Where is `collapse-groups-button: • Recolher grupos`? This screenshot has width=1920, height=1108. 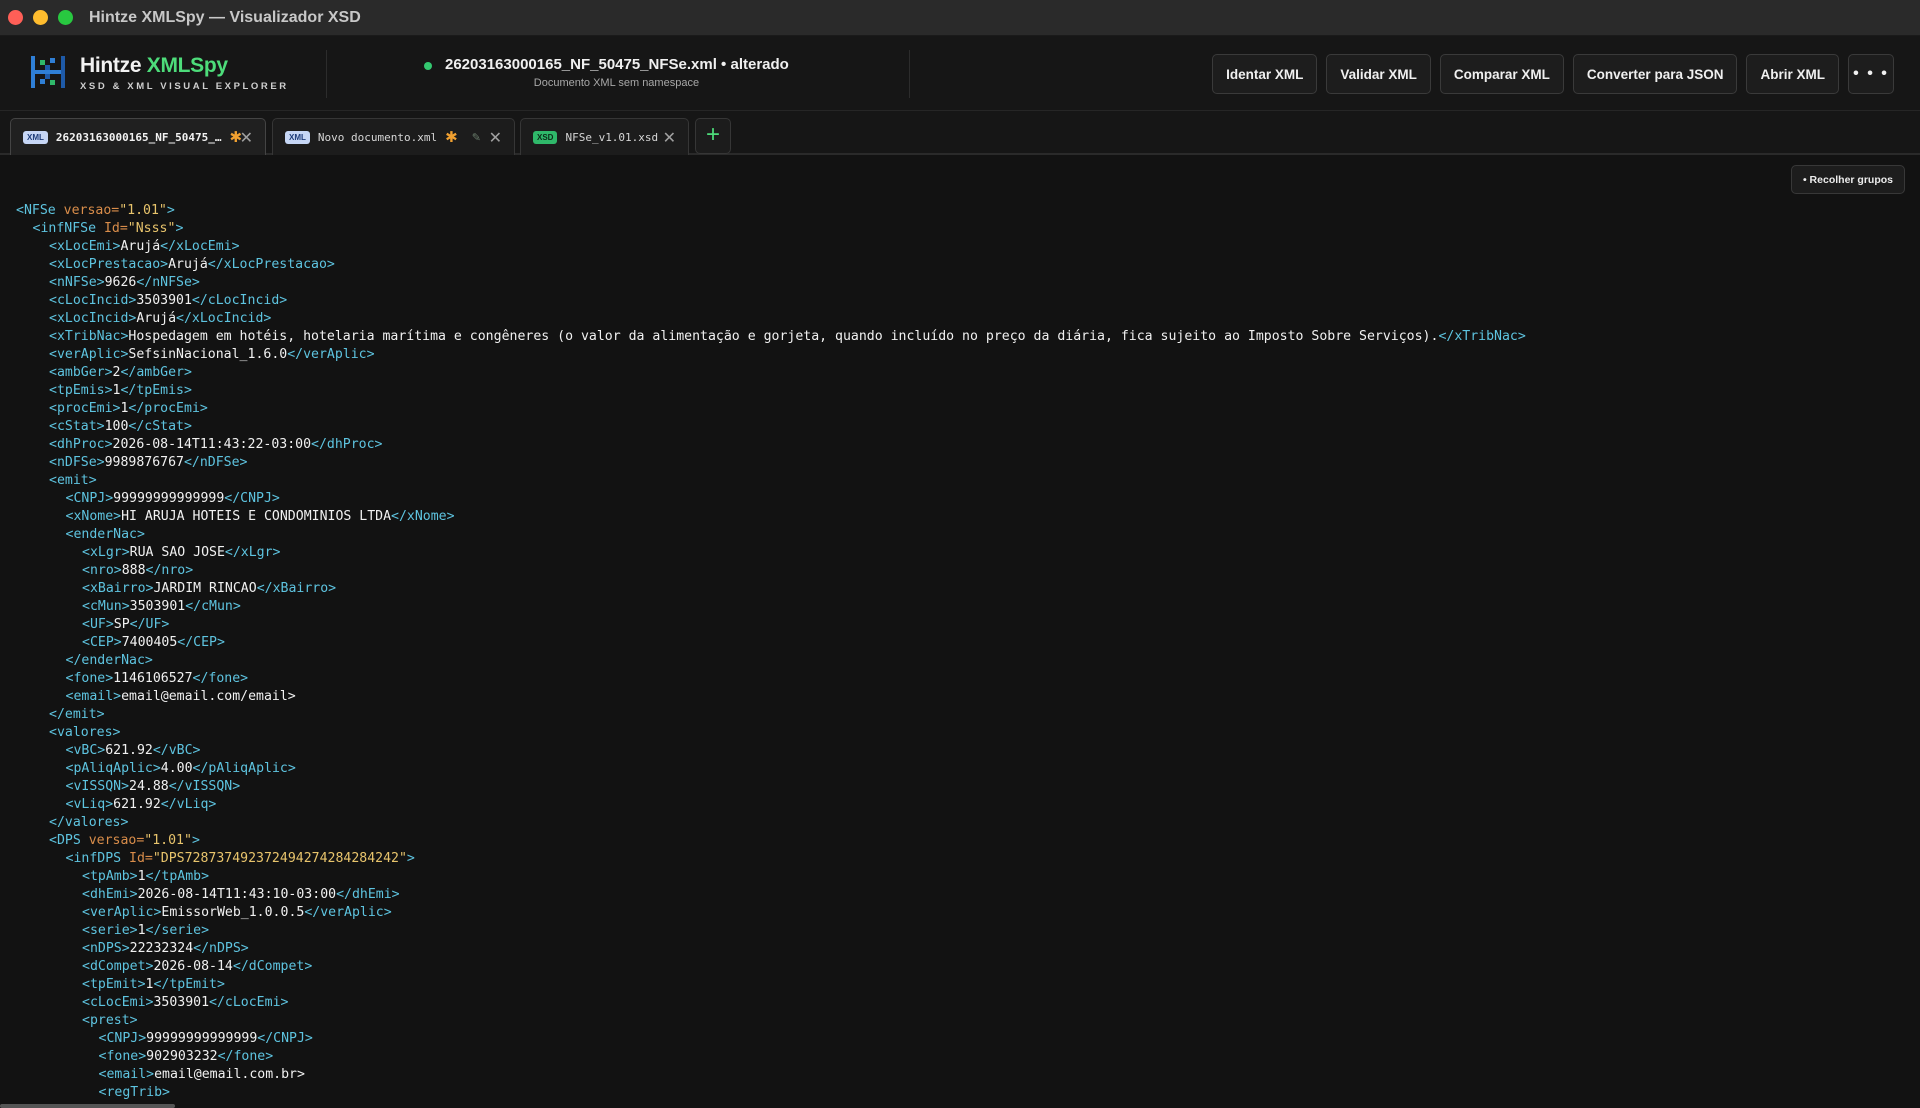
collapse-groups-button: • Recolher grupos is located at coordinates (1847, 179).